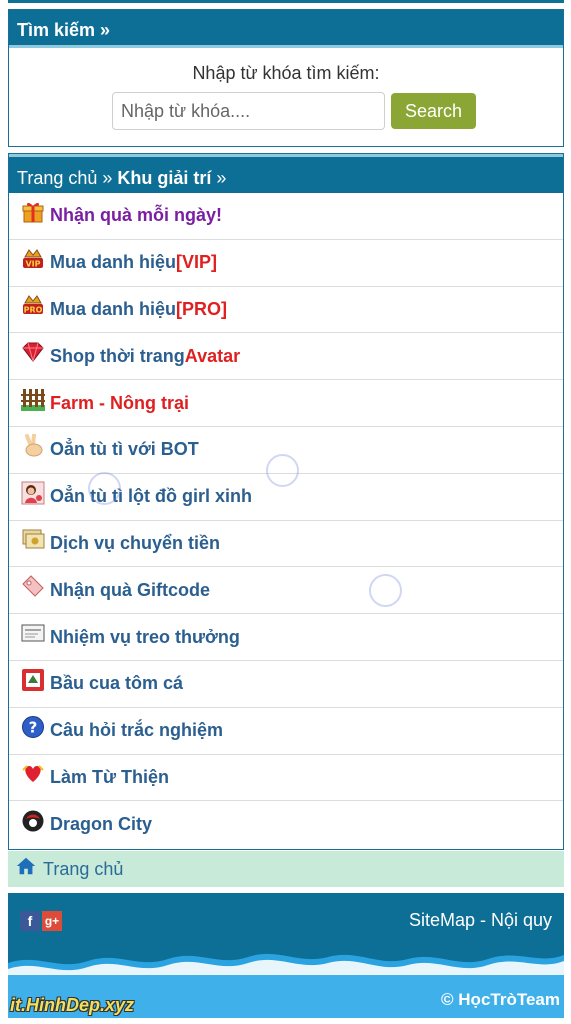 The height and width of the screenshot is (1024, 571). Describe the element at coordinates (72, 1005) in the screenshot. I see `watermark-text: it.HinhDep.xyz` at that location.